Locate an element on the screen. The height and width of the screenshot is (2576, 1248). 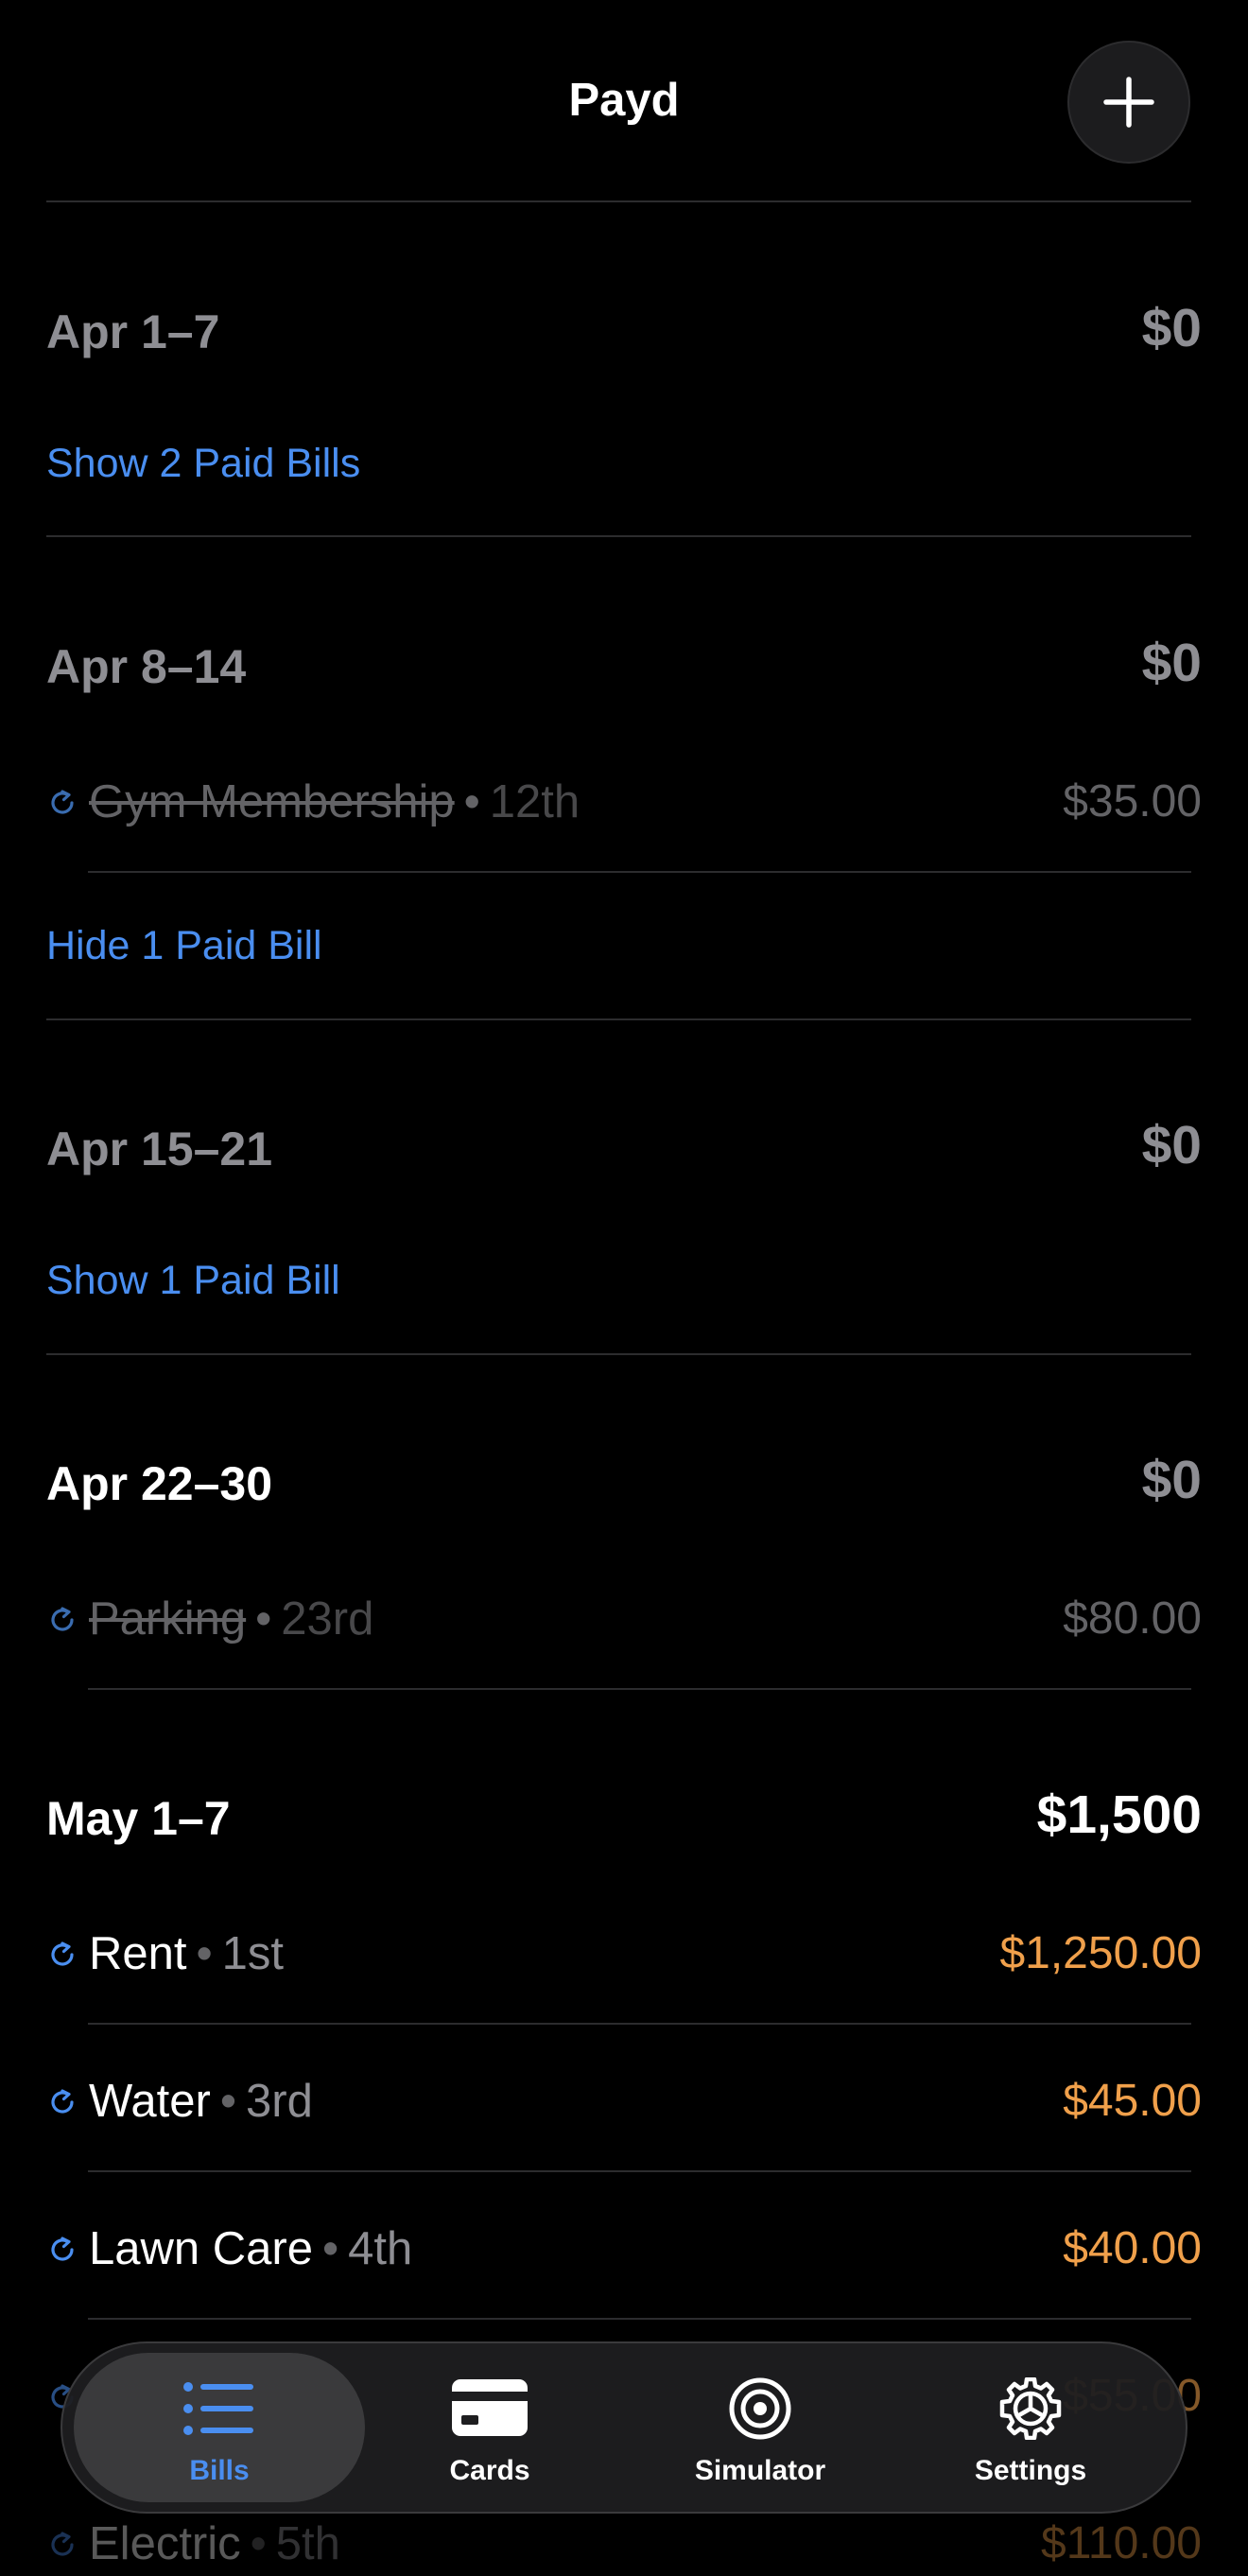
plus-icon is located at coordinates (1128, 102).